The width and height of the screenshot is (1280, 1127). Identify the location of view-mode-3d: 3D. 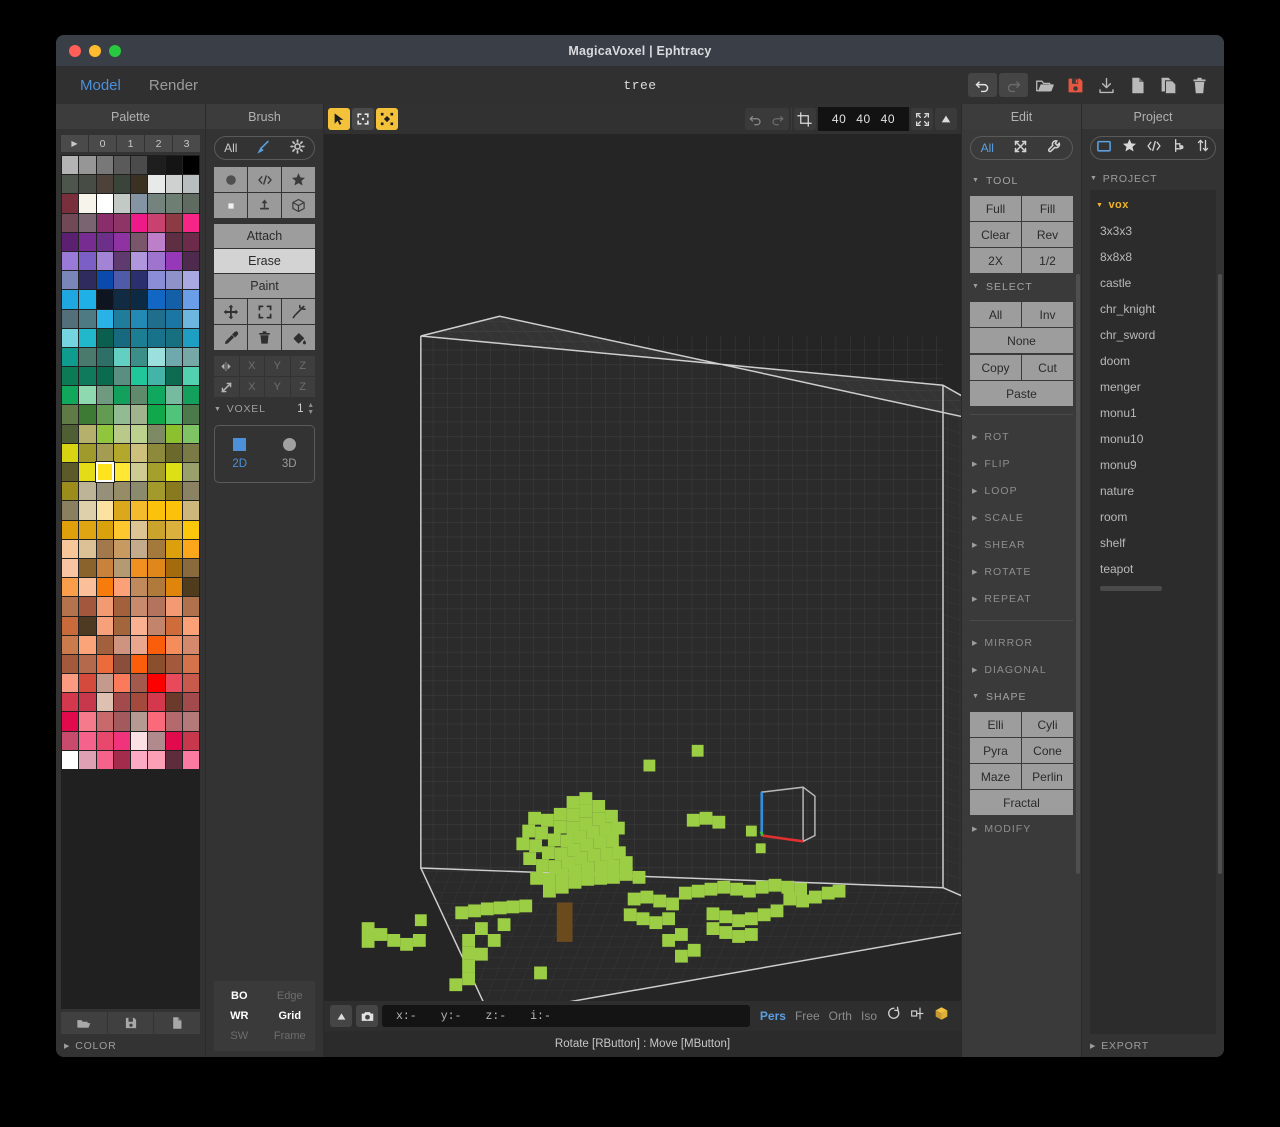
(290, 454).